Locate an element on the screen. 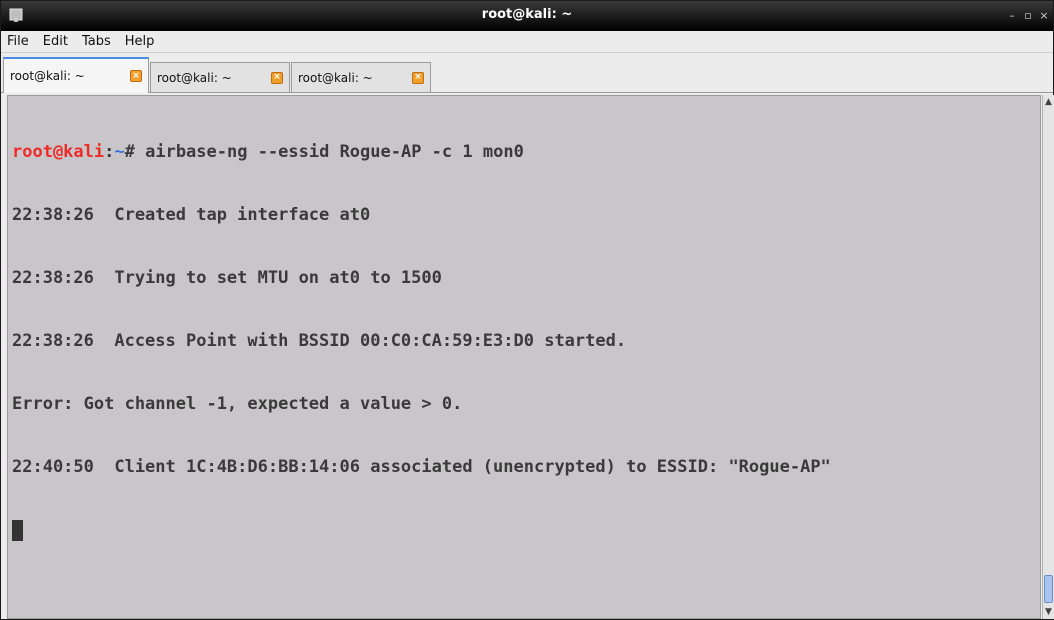  title-bar: root@kali: ~ – ▫ × is located at coordinates (527, 16).